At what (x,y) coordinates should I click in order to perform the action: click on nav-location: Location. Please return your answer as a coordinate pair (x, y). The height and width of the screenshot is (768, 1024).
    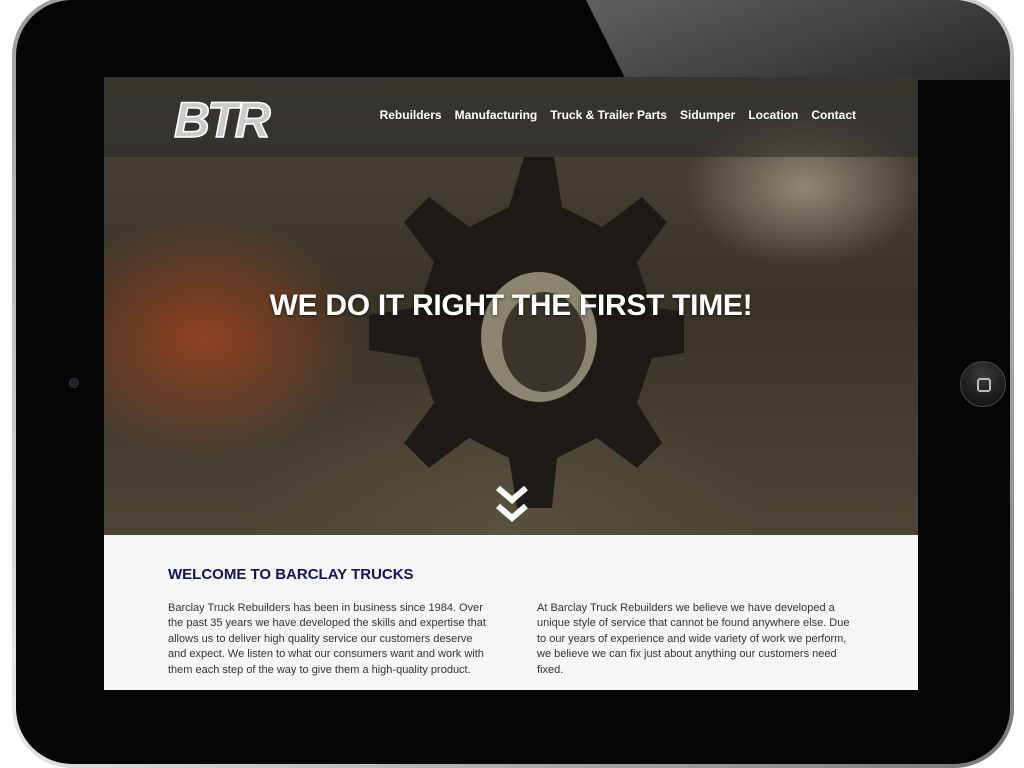
    Looking at the image, I should click on (773, 115).